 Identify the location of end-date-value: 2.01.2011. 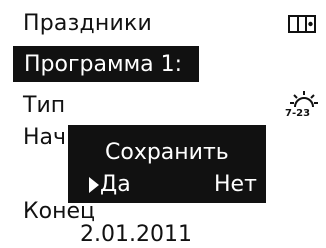
(136, 235).